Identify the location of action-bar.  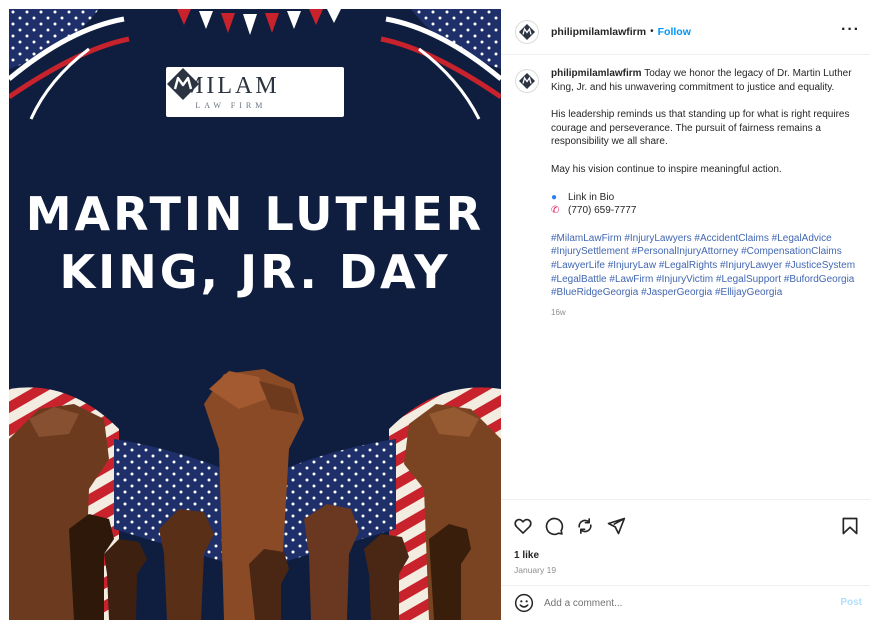
(685, 526).